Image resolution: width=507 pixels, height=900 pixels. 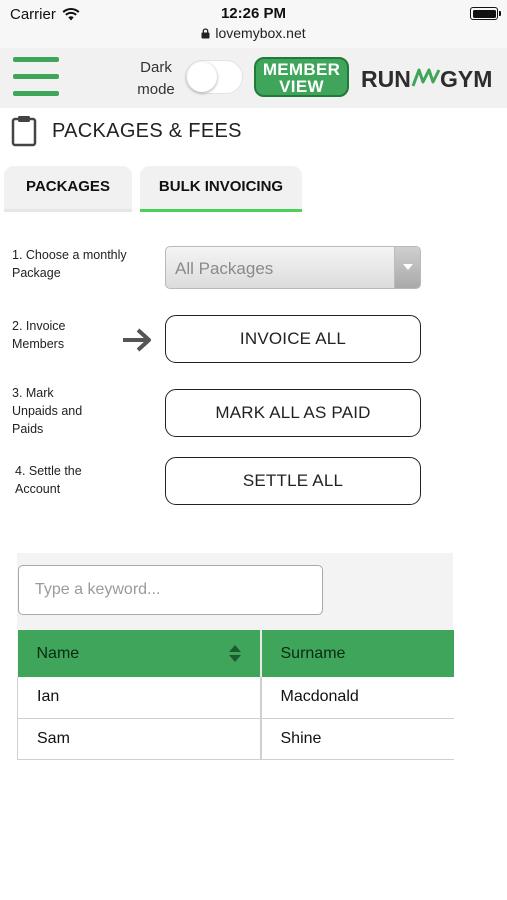 I want to click on chevron-down-icon, so click(x=407, y=267).